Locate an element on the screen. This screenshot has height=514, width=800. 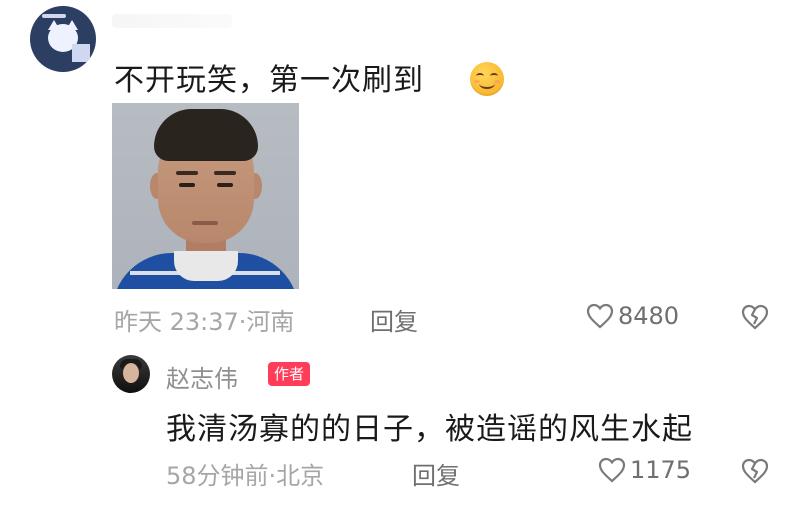
like-count: 8480 is located at coordinates (649, 316).